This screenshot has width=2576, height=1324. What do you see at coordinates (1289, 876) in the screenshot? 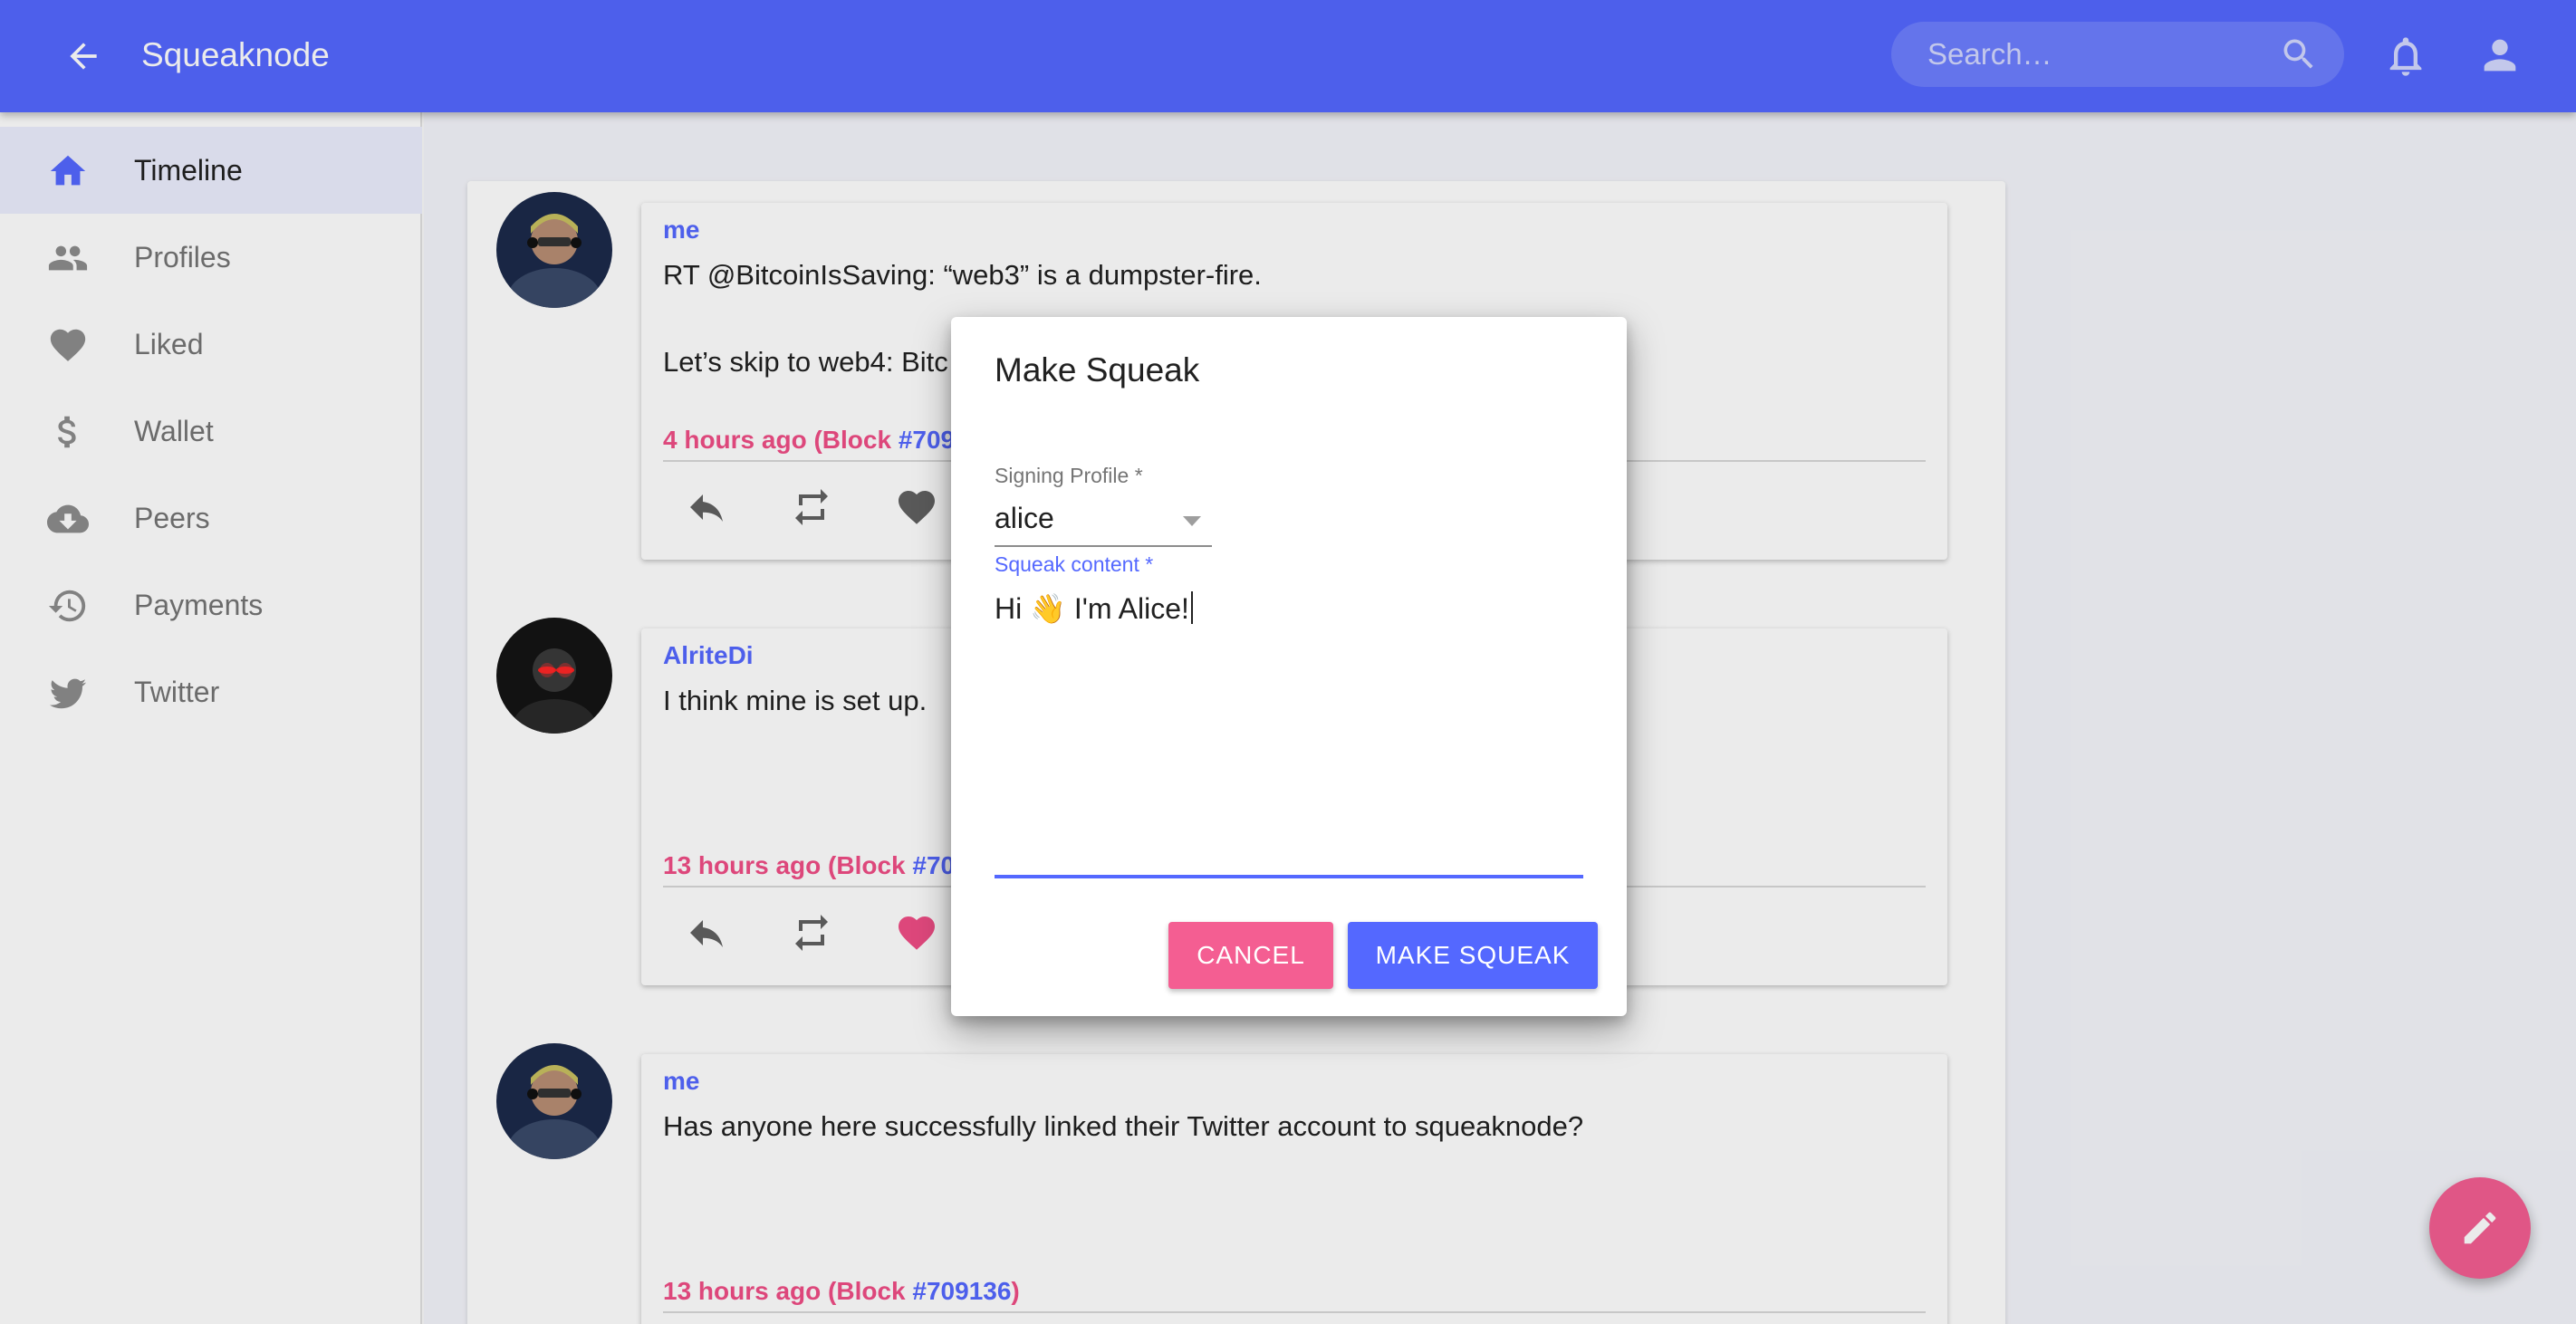
I see `content-underline` at bounding box center [1289, 876].